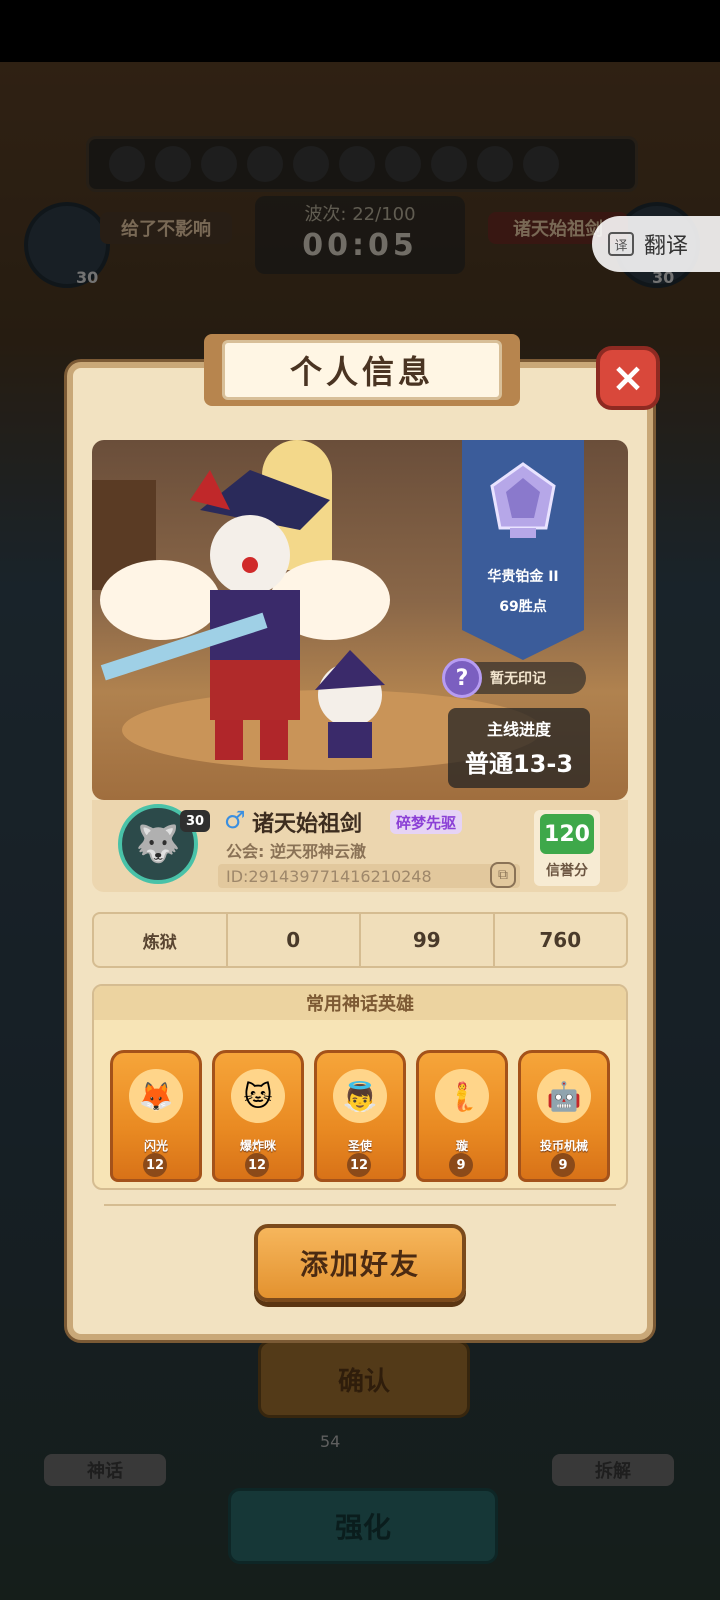 The height and width of the screenshot is (1600, 720). Describe the element at coordinates (255, 690) in the screenshot. I see `jester-pants` at that location.